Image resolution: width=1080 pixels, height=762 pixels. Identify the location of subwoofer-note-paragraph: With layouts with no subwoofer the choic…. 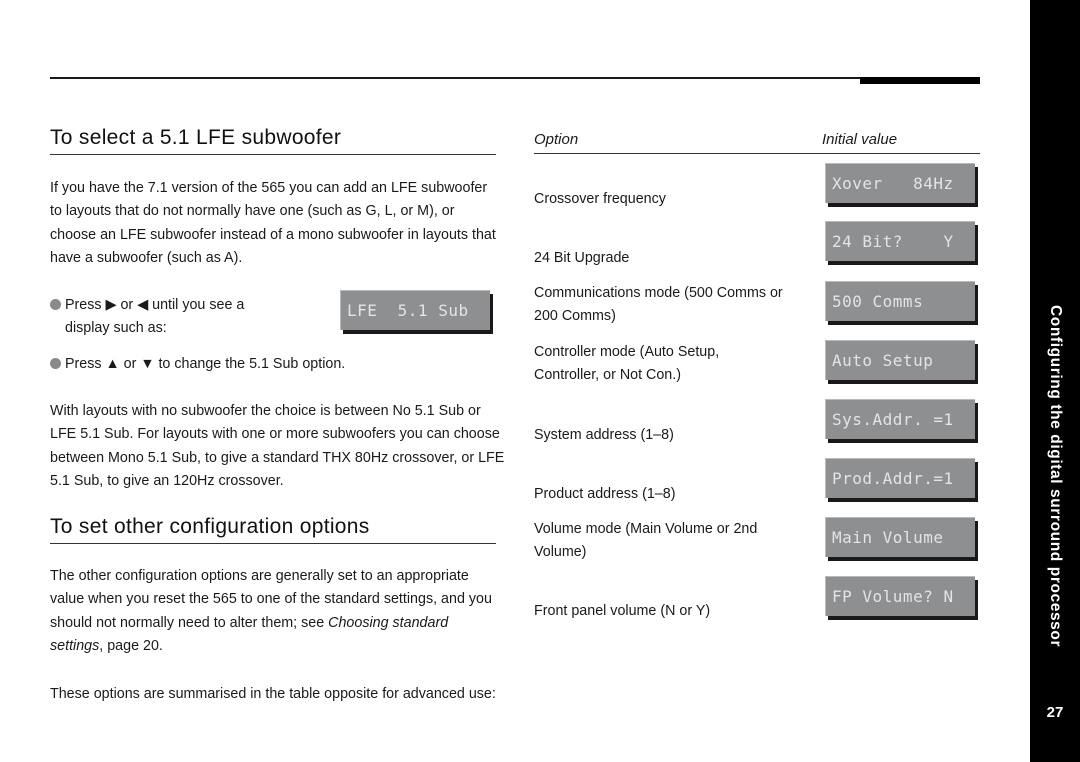
(277, 446).